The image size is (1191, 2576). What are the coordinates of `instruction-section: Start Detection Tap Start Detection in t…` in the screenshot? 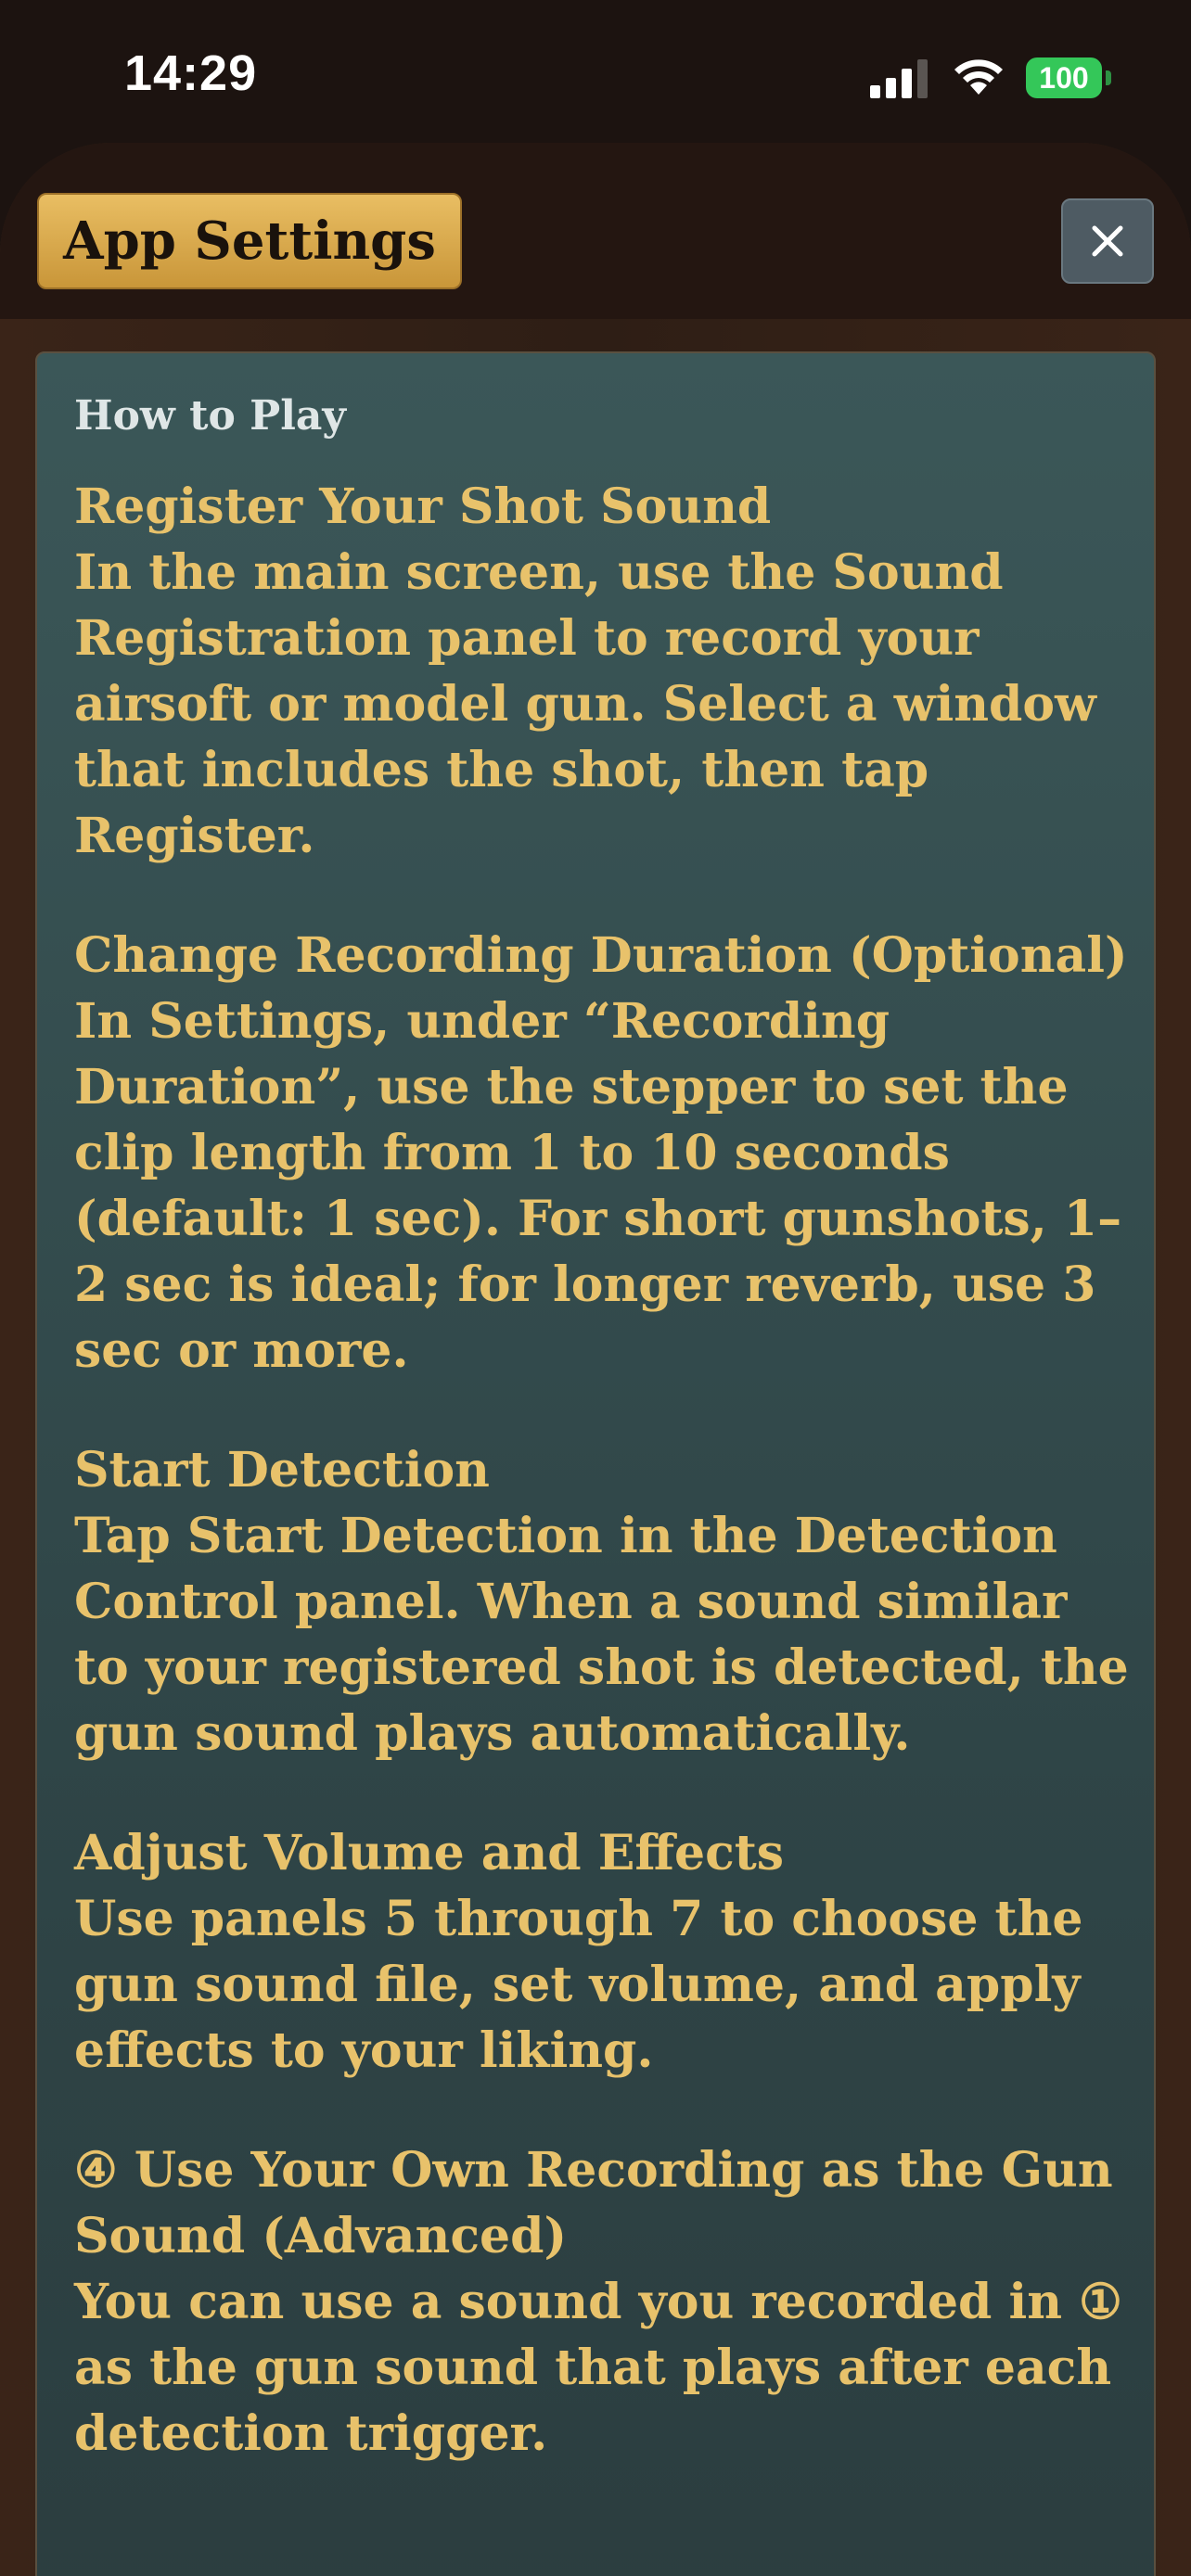 It's located at (603, 1601).